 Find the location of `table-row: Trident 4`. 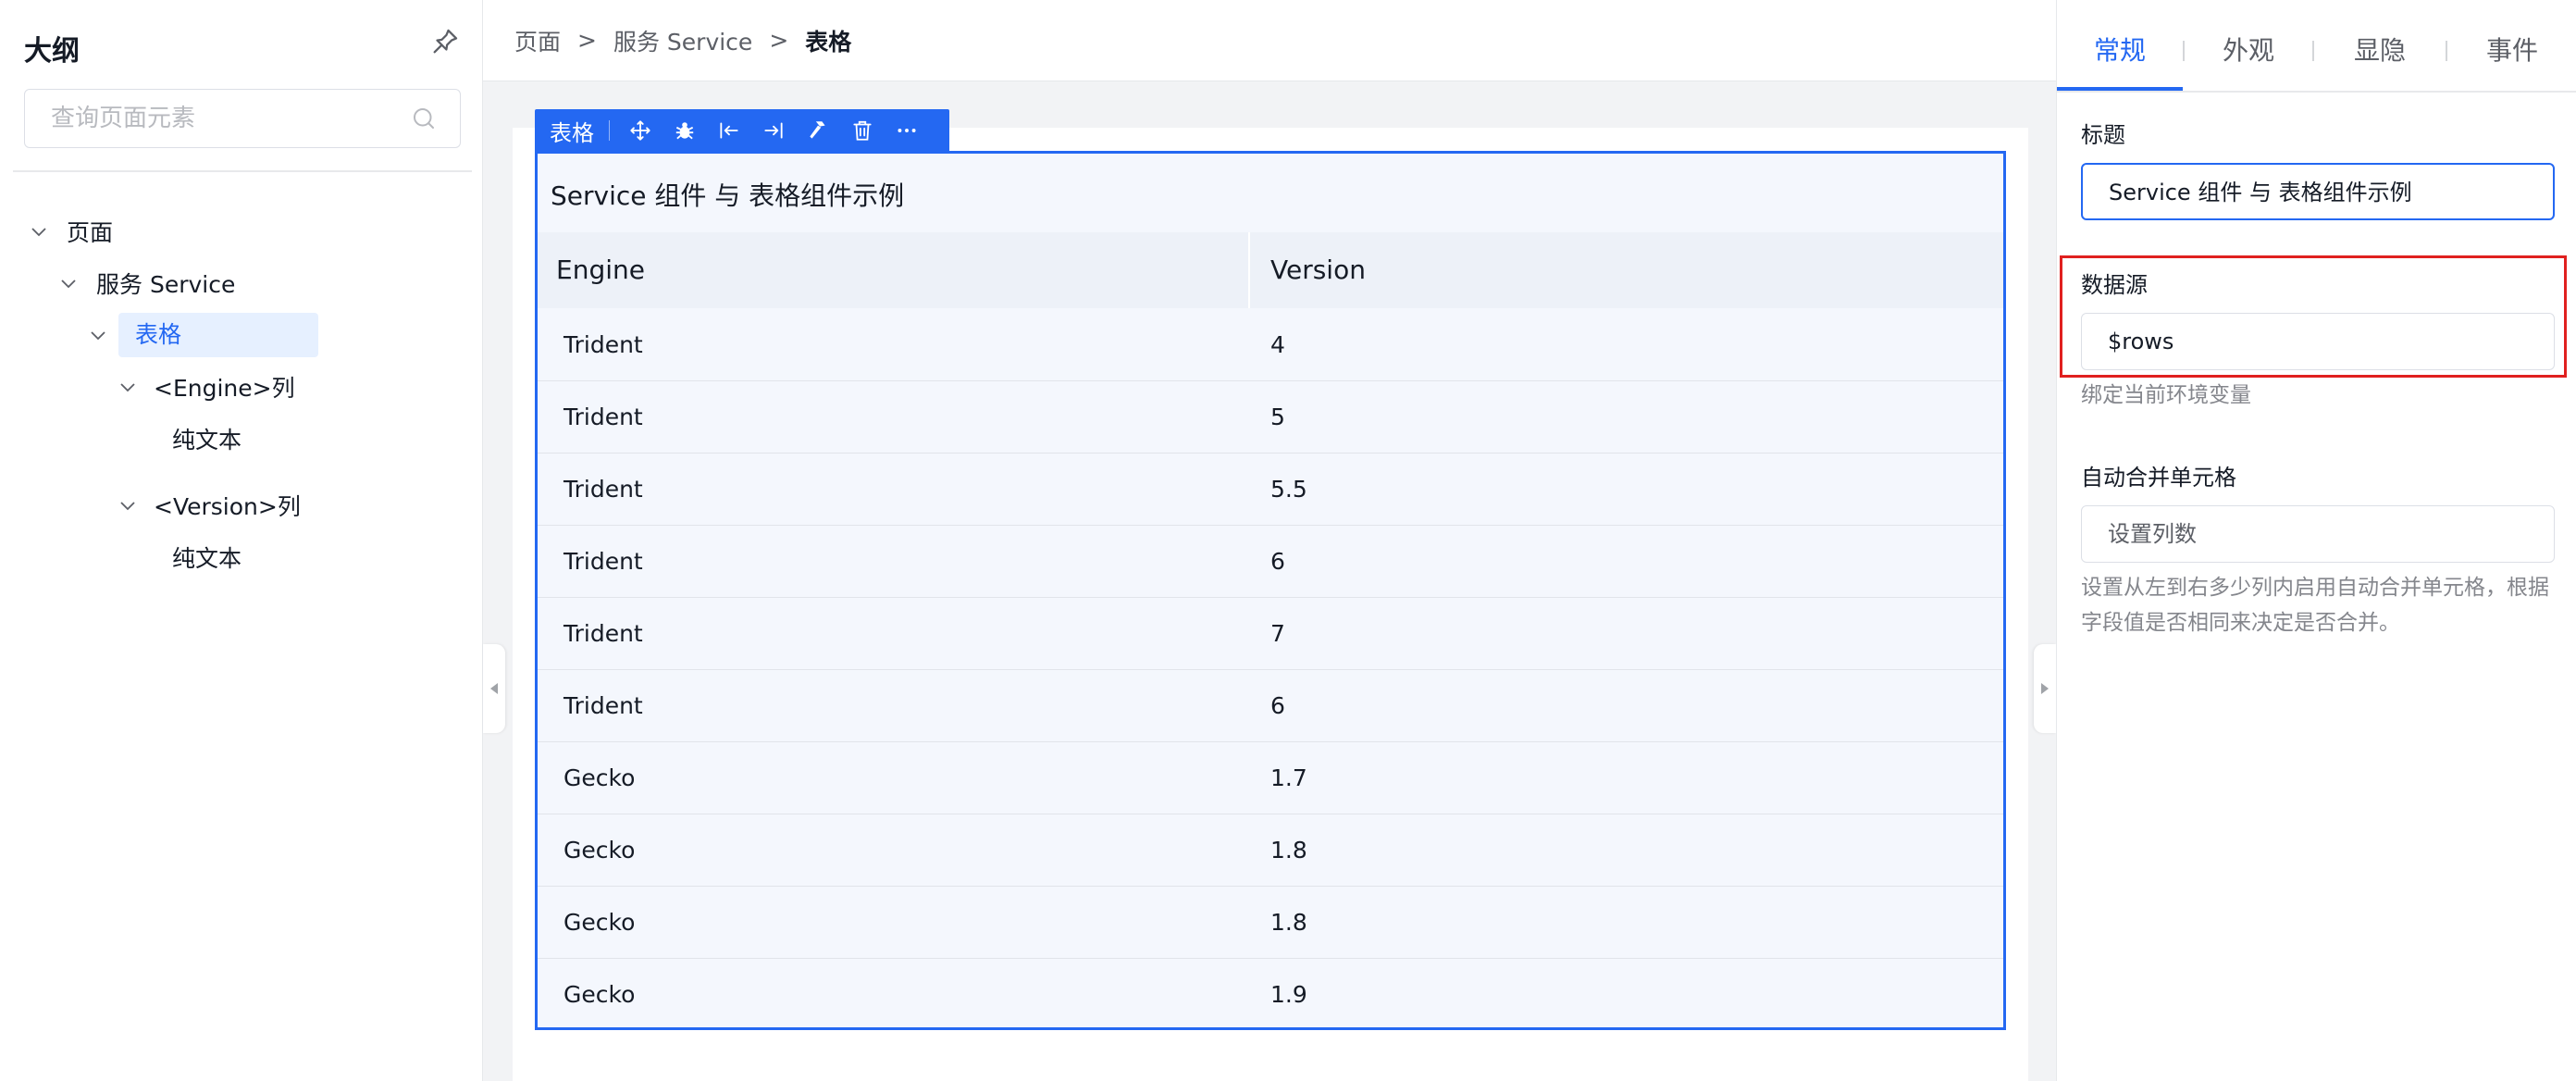

table-row: Trident 4 is located at coordinates (1271, 344).